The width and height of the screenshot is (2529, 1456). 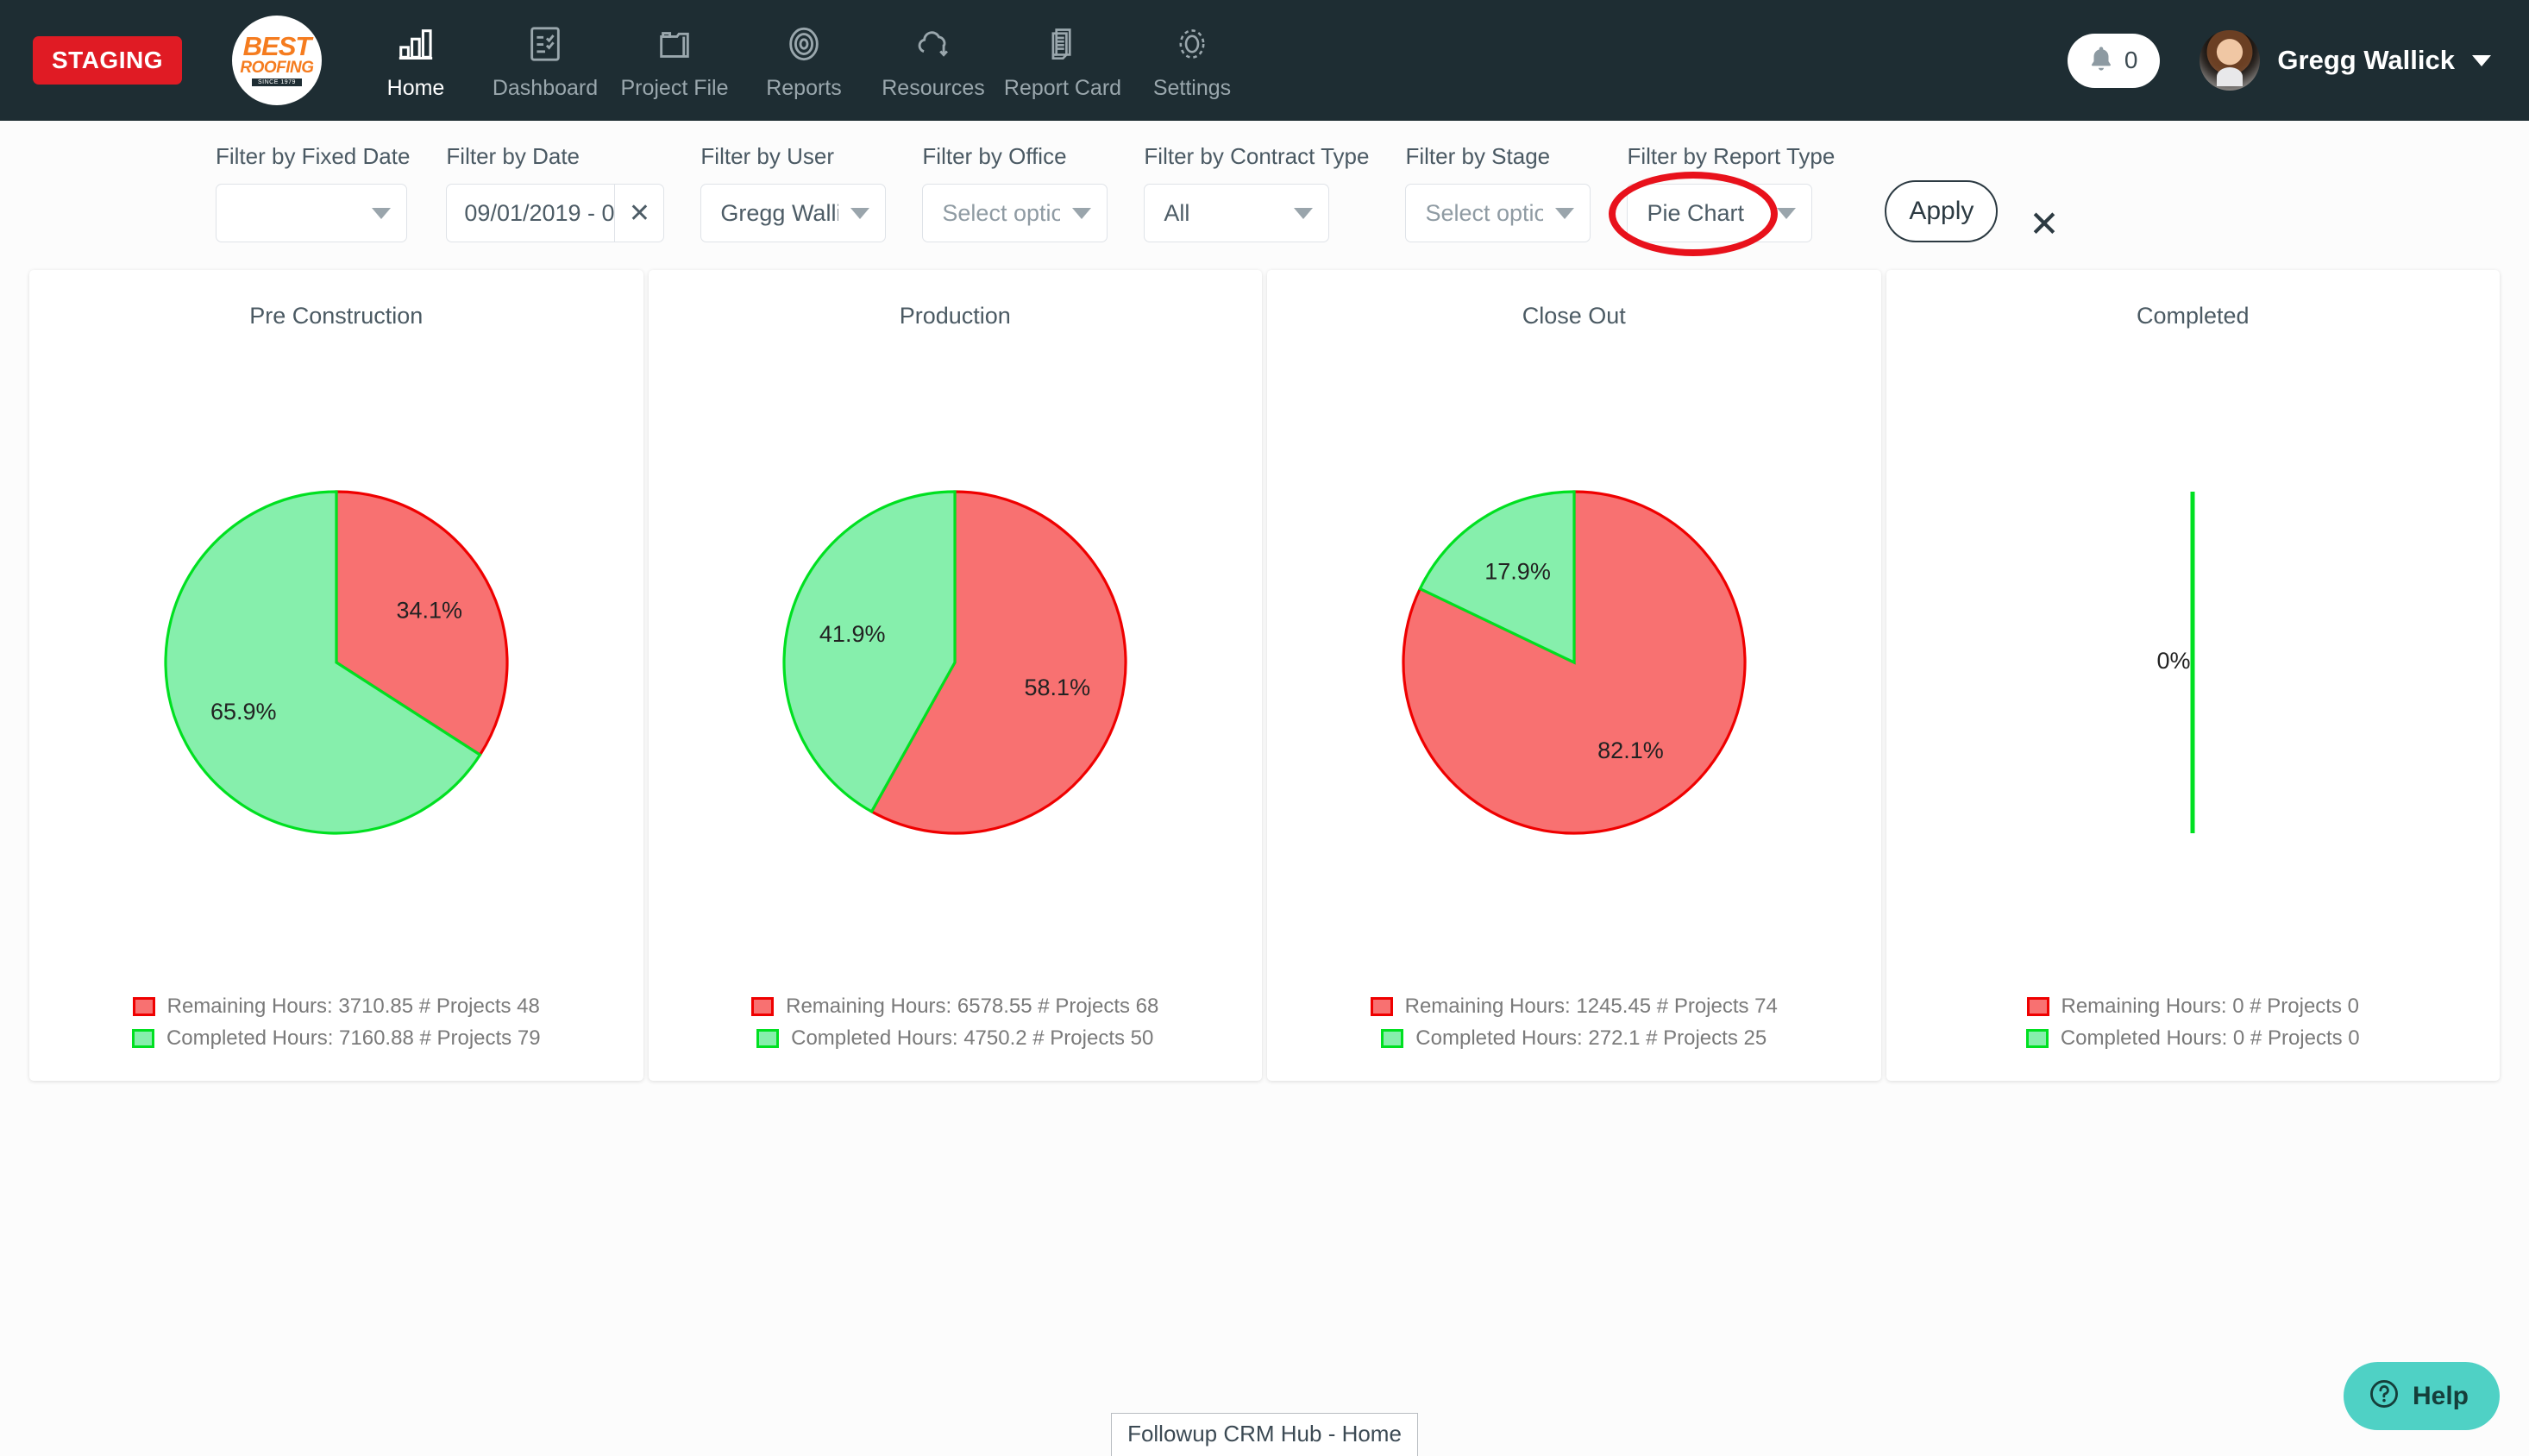 I want to click on nav-item-resources: Resources, so click(x=934, y=60).